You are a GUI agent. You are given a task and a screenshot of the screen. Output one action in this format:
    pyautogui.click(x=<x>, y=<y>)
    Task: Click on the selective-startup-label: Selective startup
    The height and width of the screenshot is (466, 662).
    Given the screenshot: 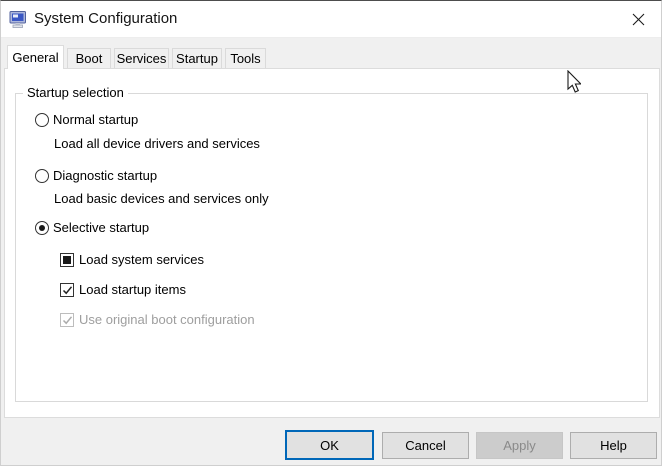 What is the action you would take?
    pyautogui.click(x=101, y=227)
    